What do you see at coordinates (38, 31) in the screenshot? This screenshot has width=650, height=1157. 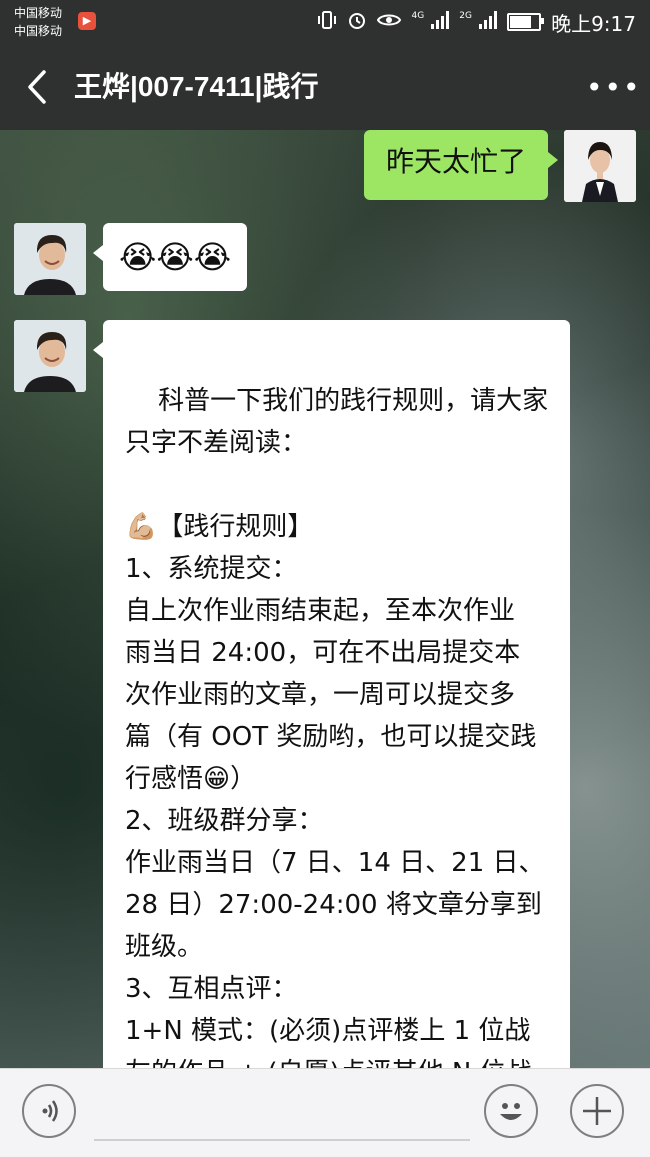 I see `carrier-2: 中国移动` at bounding box center [38, 31].